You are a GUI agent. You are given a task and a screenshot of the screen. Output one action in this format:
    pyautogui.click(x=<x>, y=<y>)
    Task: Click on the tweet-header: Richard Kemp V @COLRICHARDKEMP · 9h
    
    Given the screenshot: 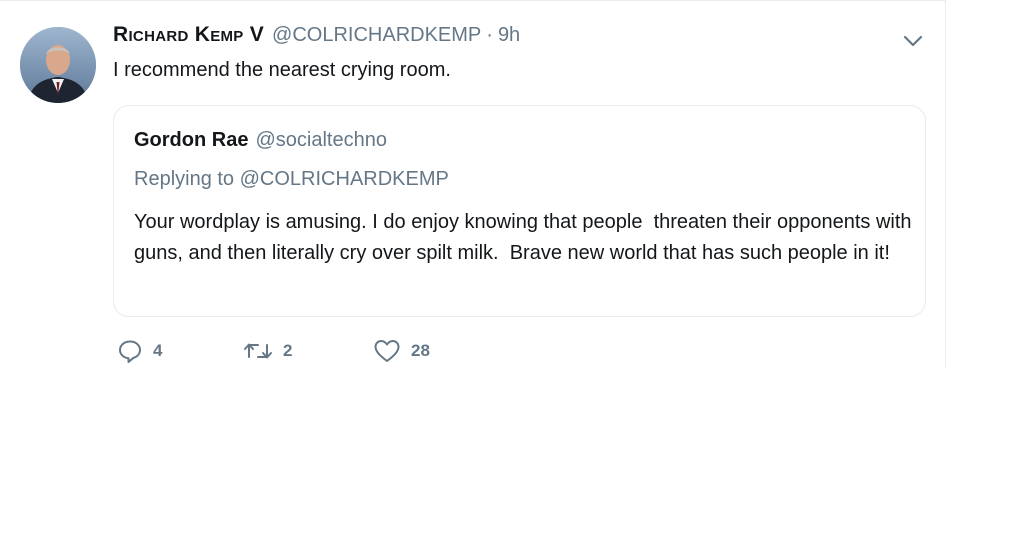 What is the action you would take?
    pyautogui.click(x=316, y=37)
    